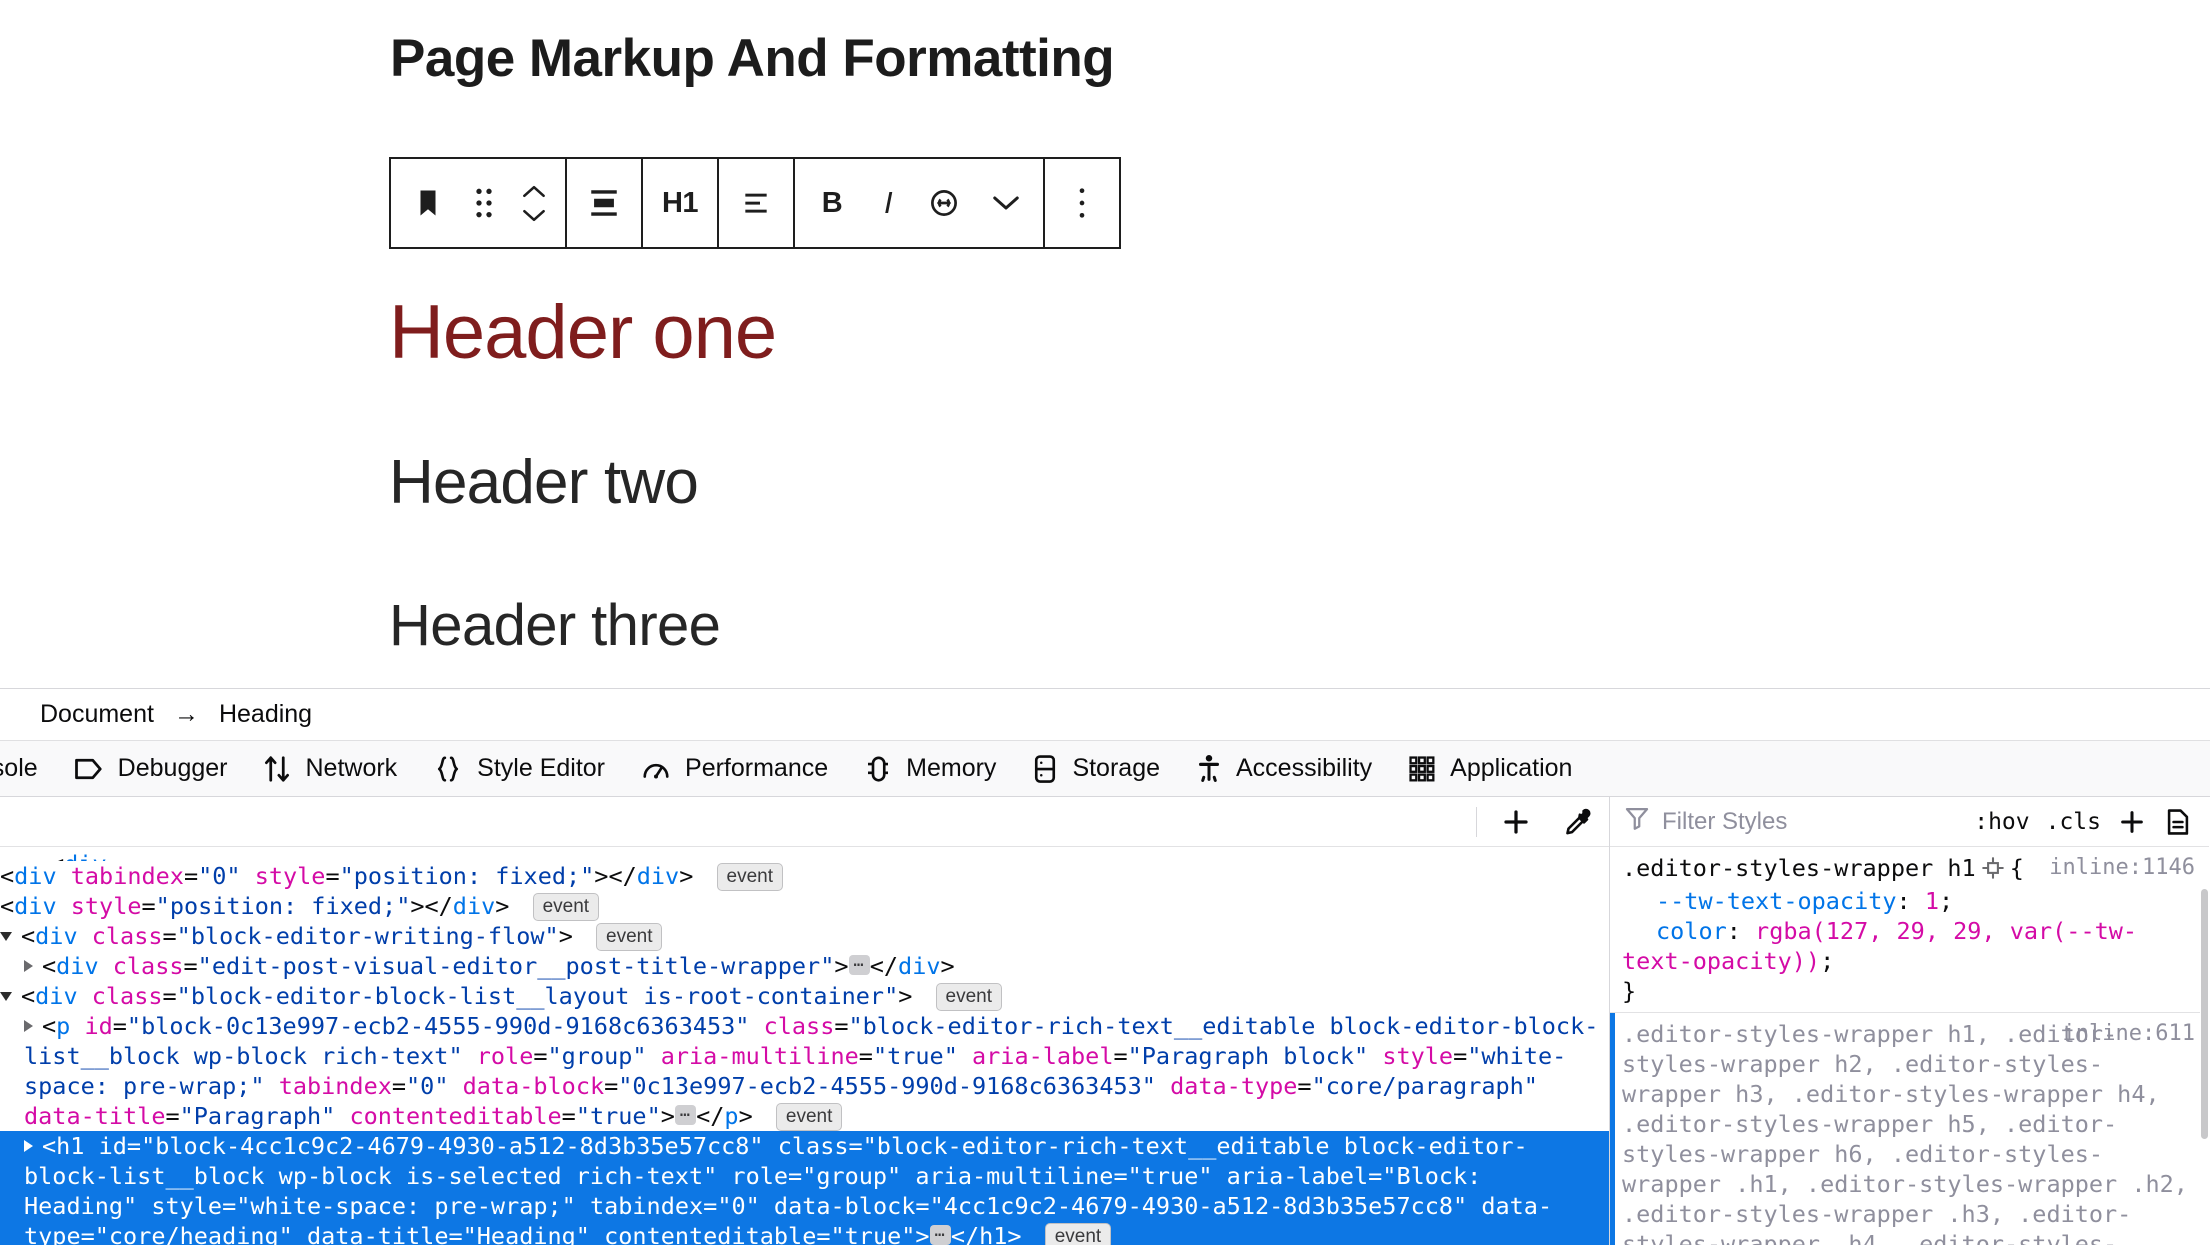 The height and width of the screenshot is (1245, 2210). Describe the element at coordinates (944, 203) in the screenshot. I see `link-icon` at that location.